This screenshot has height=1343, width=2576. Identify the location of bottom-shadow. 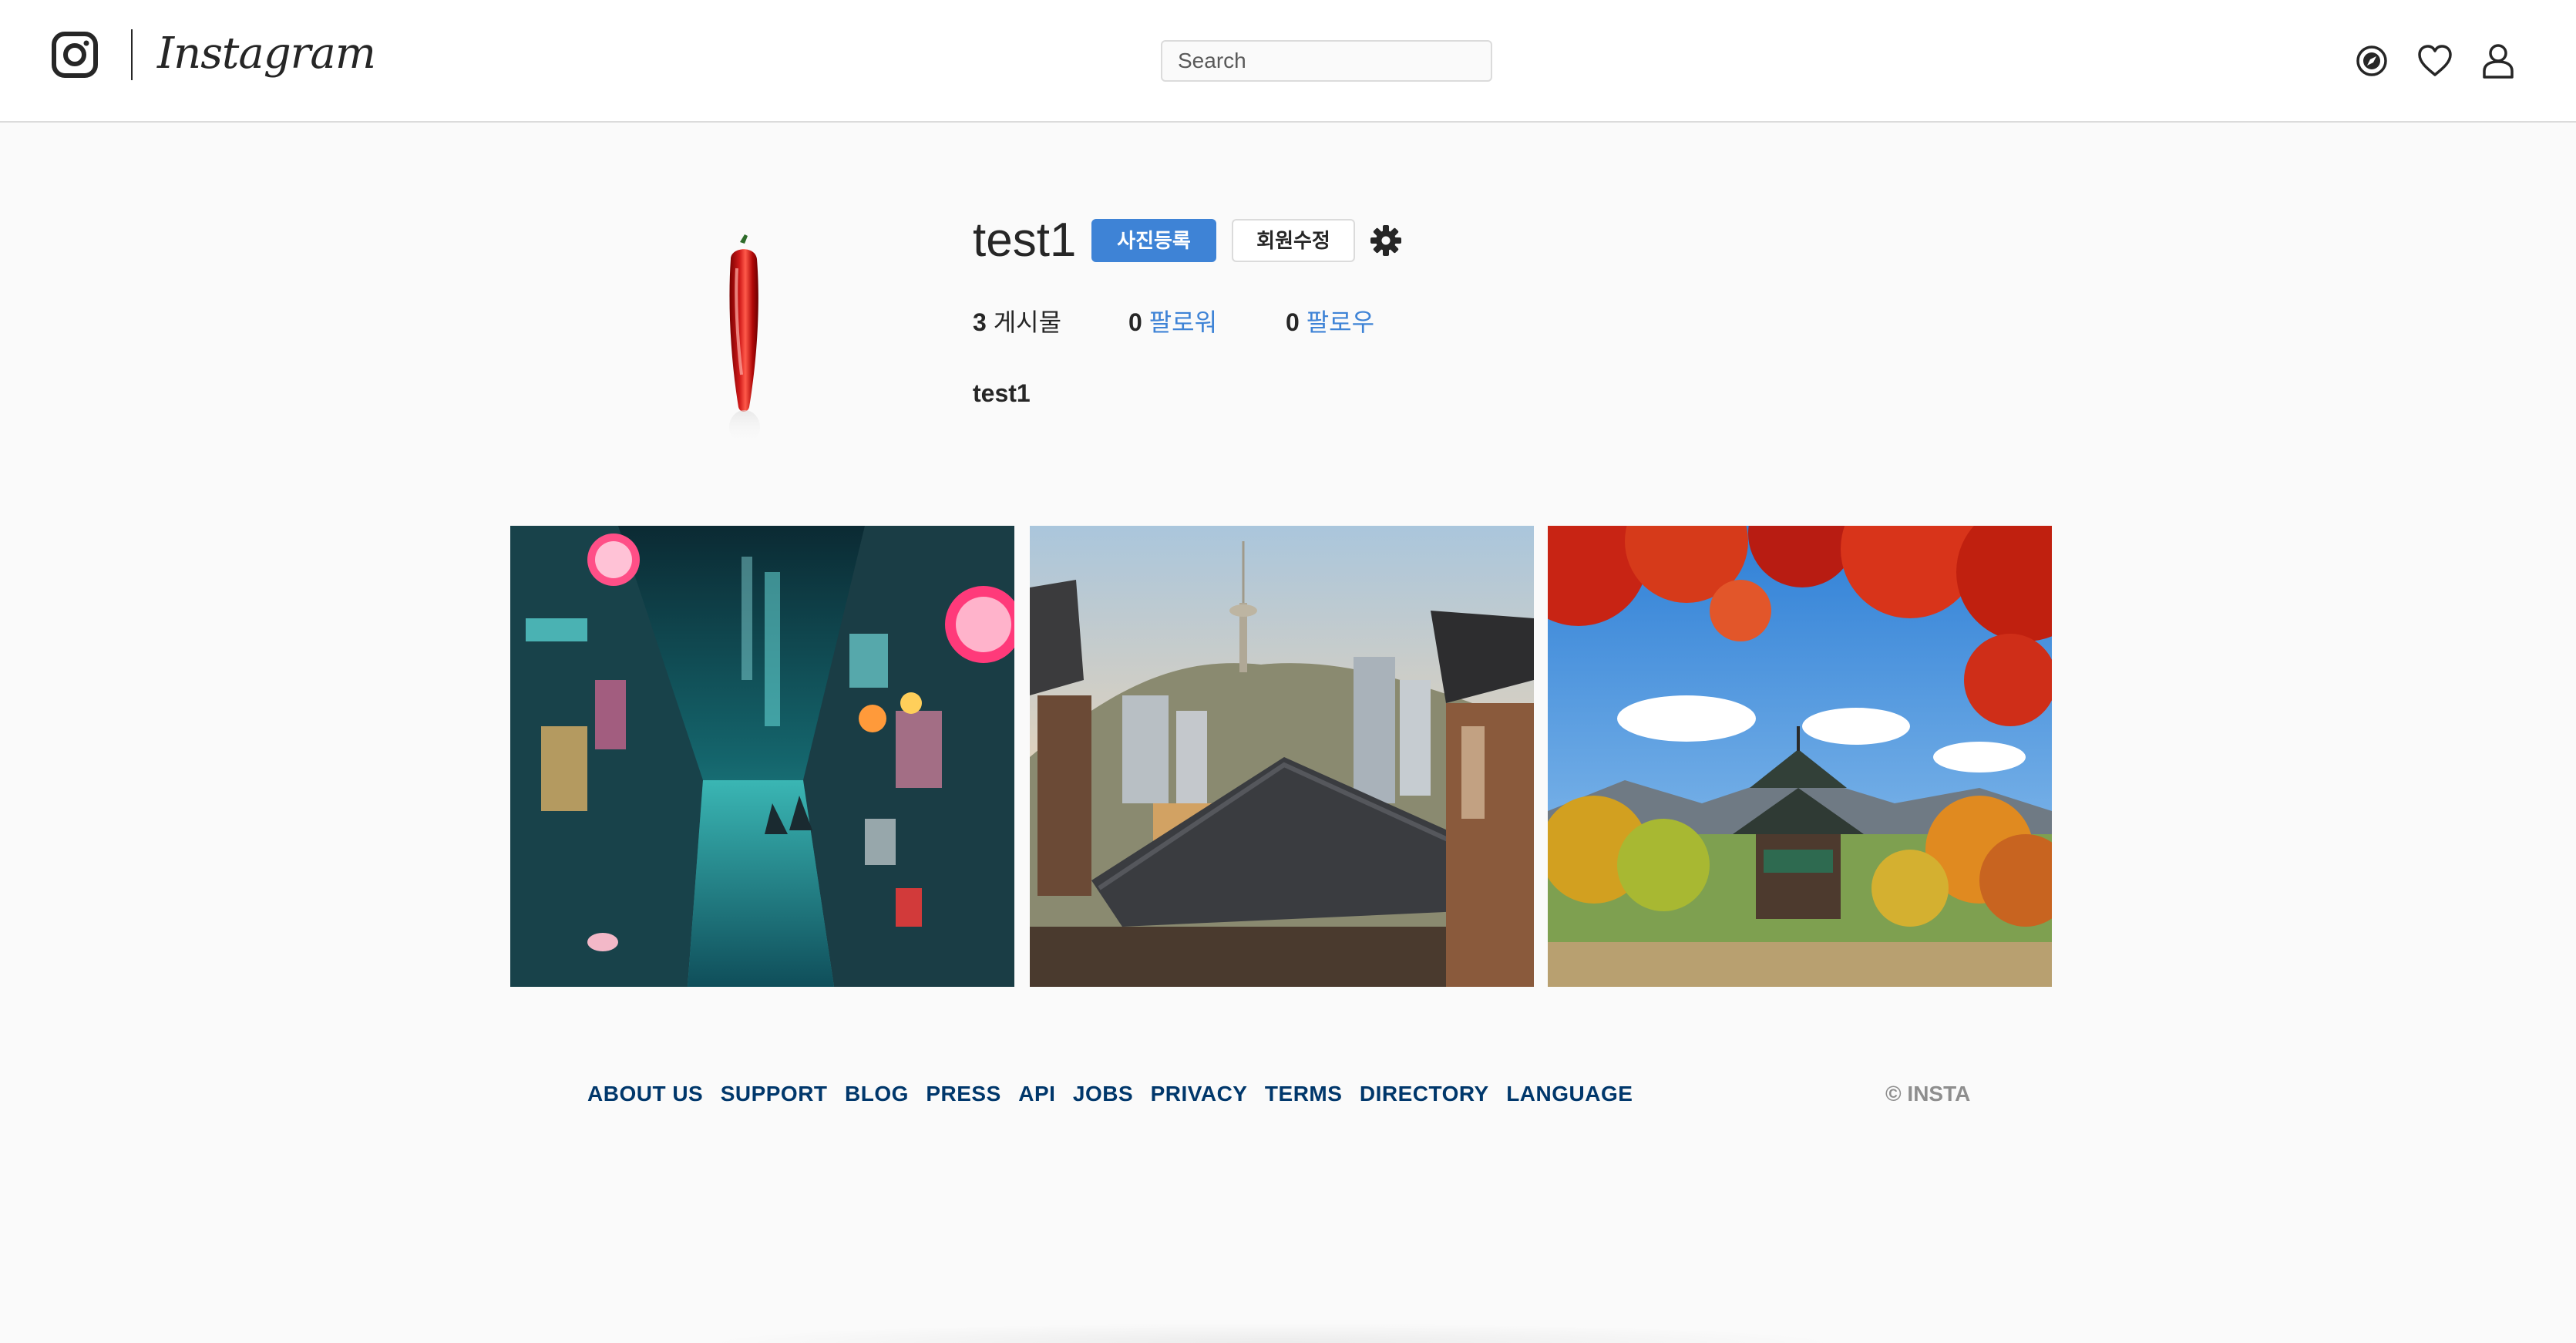
(1272, 1333).